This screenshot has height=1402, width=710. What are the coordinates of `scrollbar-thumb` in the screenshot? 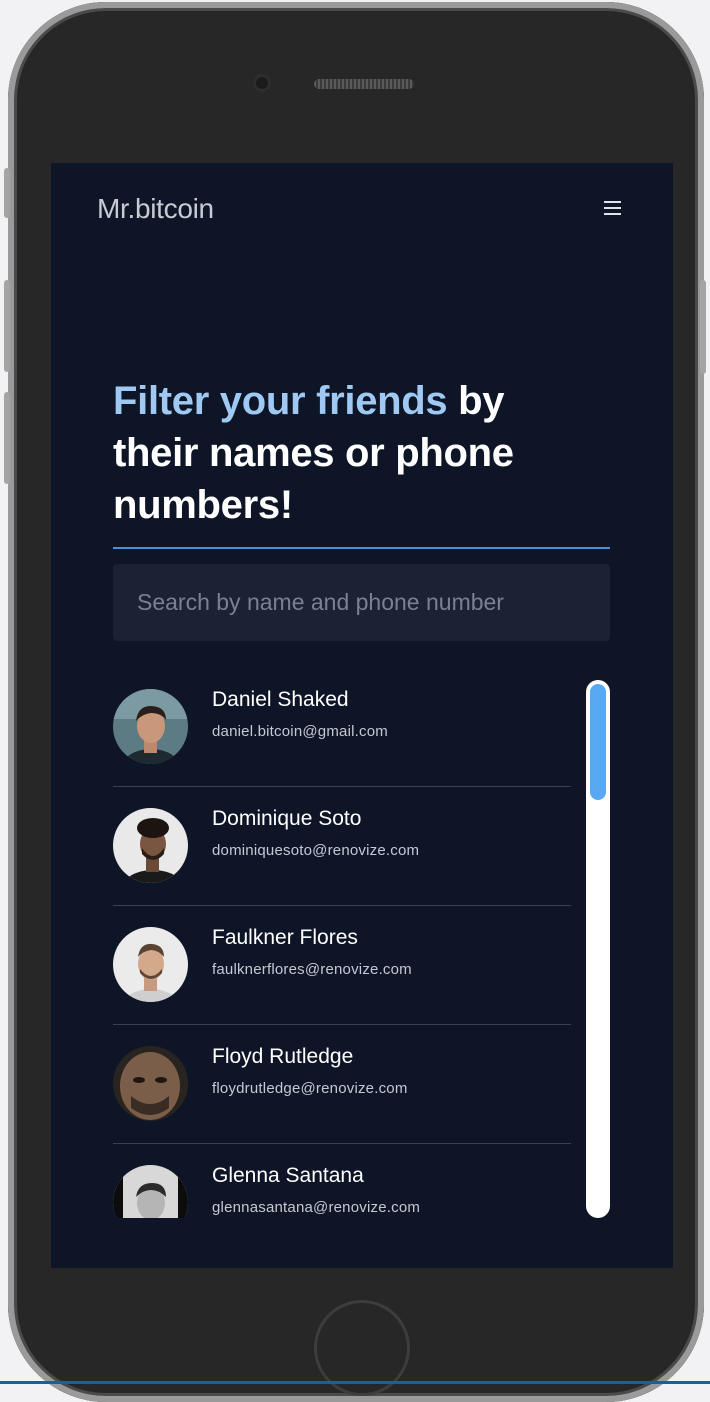 It's located at (598, 742).